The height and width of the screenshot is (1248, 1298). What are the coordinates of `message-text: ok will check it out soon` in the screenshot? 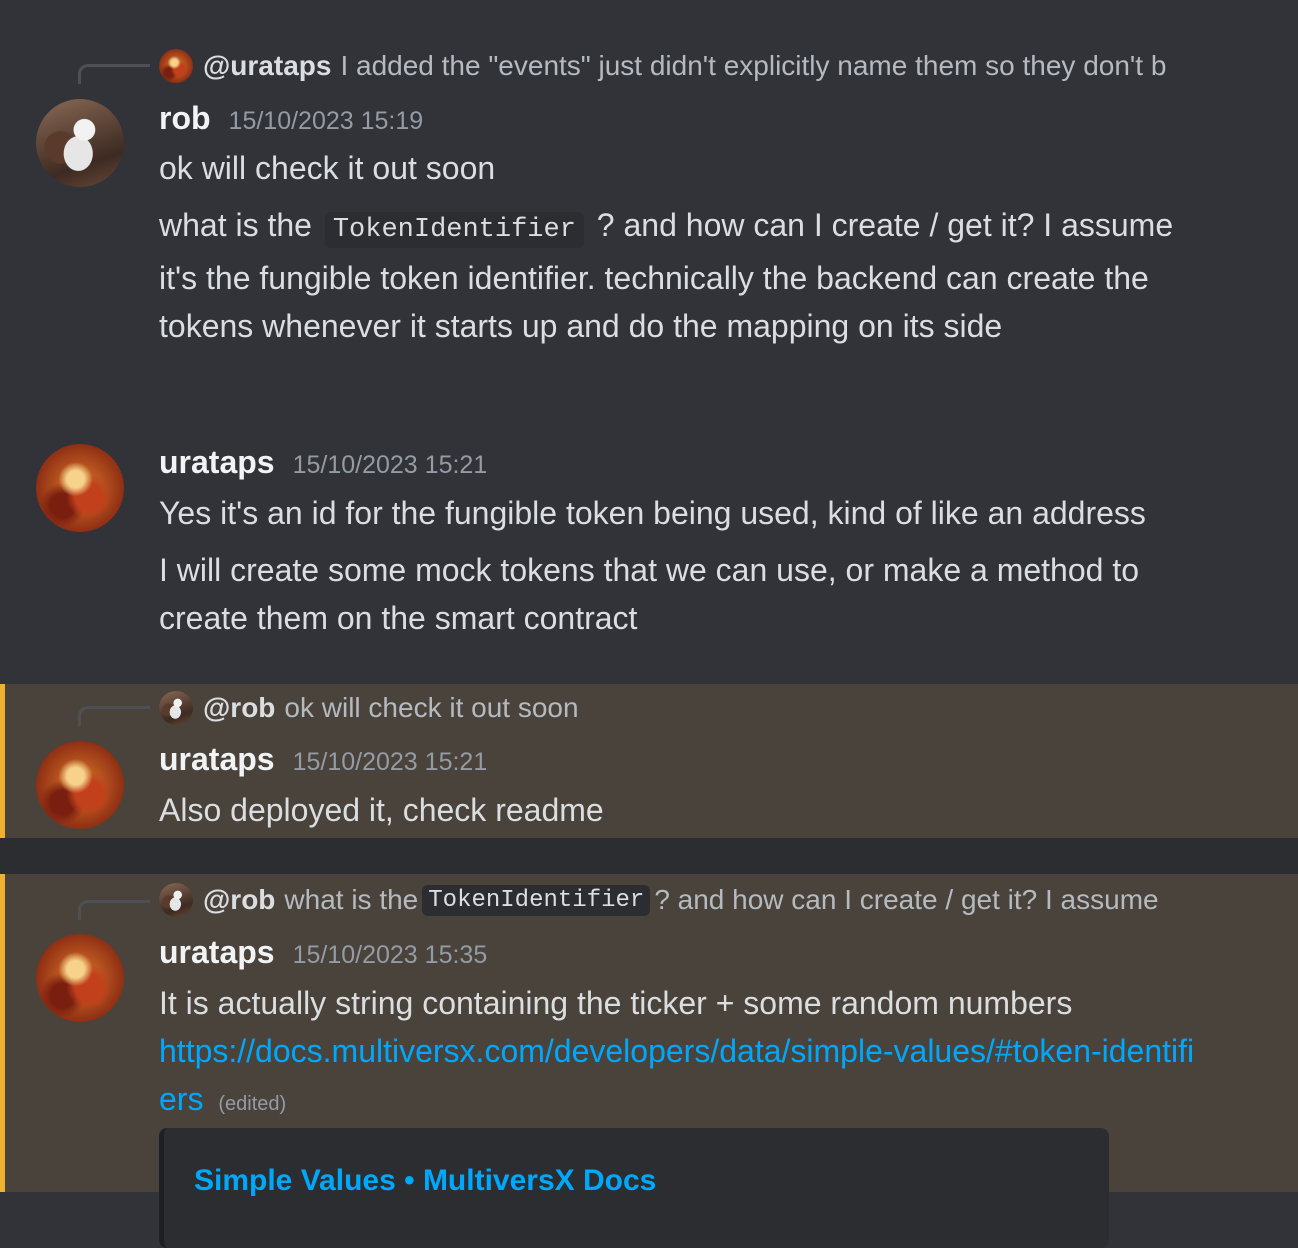 It's located at (684, 168).